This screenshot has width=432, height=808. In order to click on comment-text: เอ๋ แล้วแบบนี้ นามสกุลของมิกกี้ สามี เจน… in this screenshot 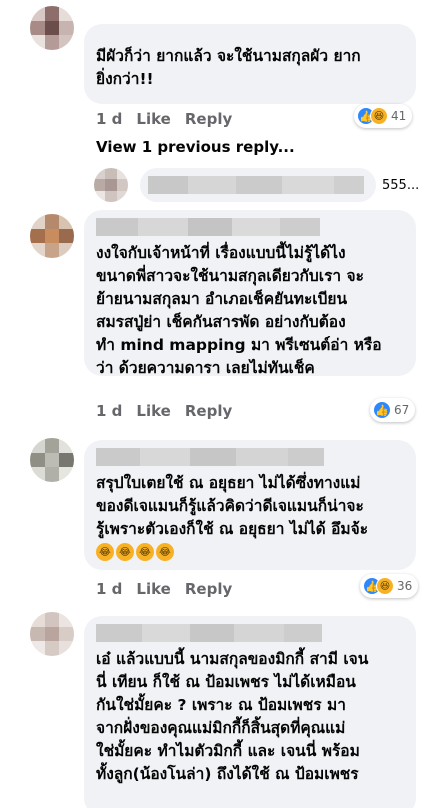, I will do `click(232, 716)`.